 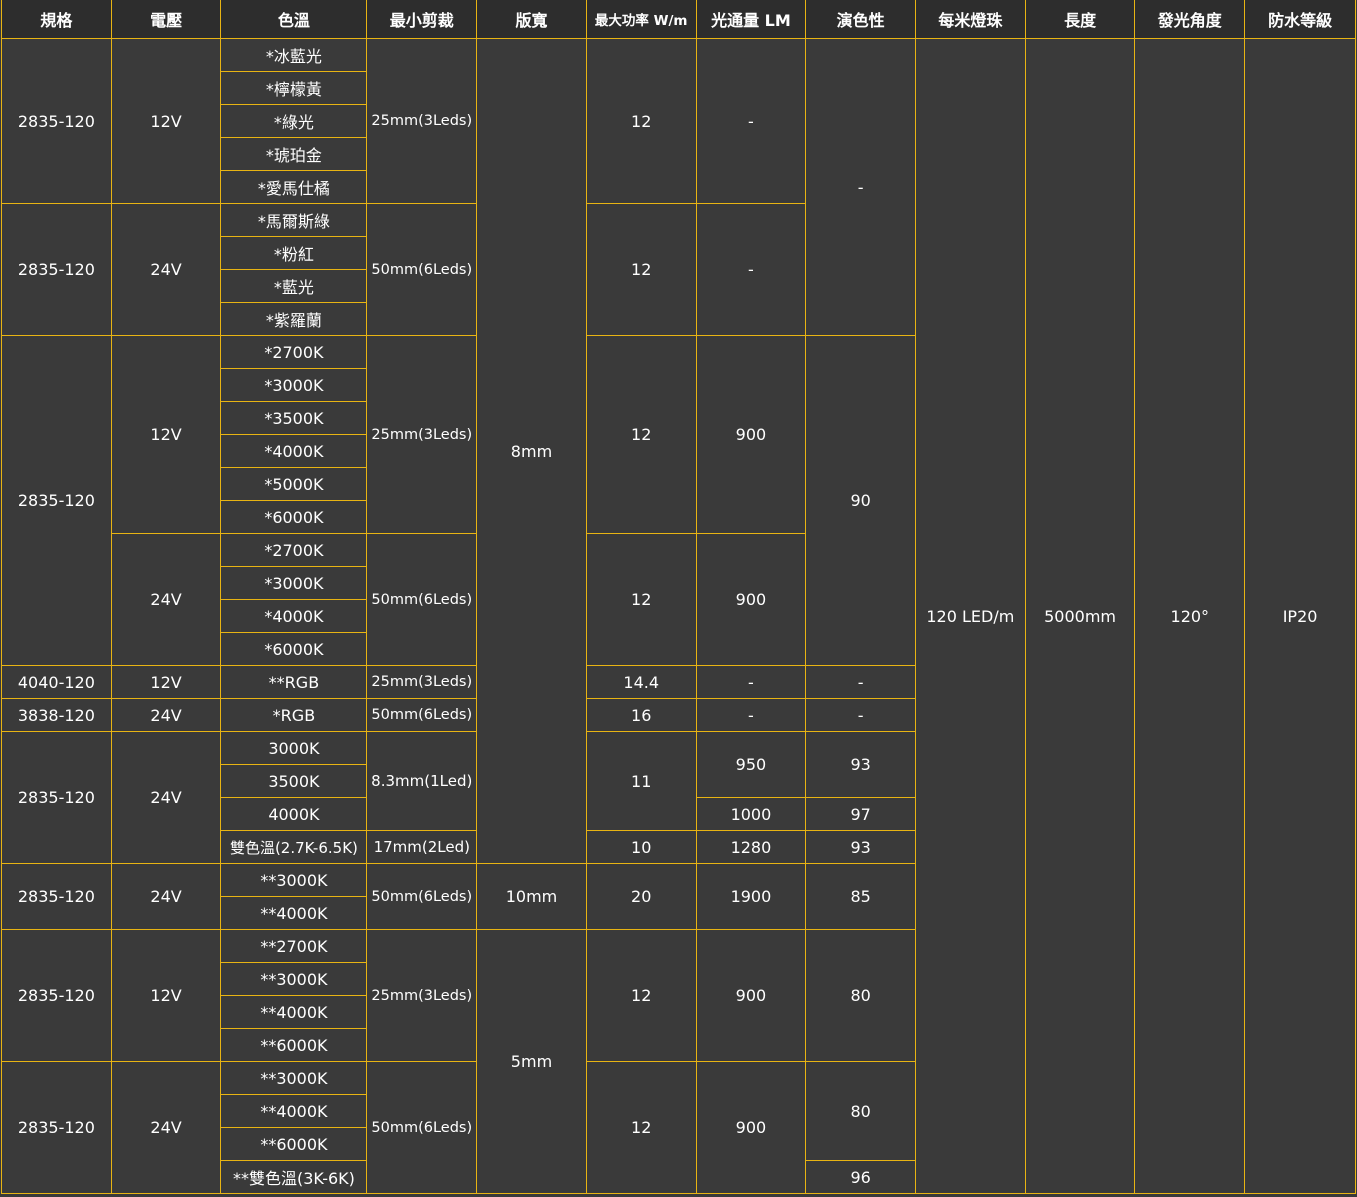 What do you see at coordinates (294, 253) in the screenshot?
I see `cell-color: *粉紅` at bounding box center [294, 253].